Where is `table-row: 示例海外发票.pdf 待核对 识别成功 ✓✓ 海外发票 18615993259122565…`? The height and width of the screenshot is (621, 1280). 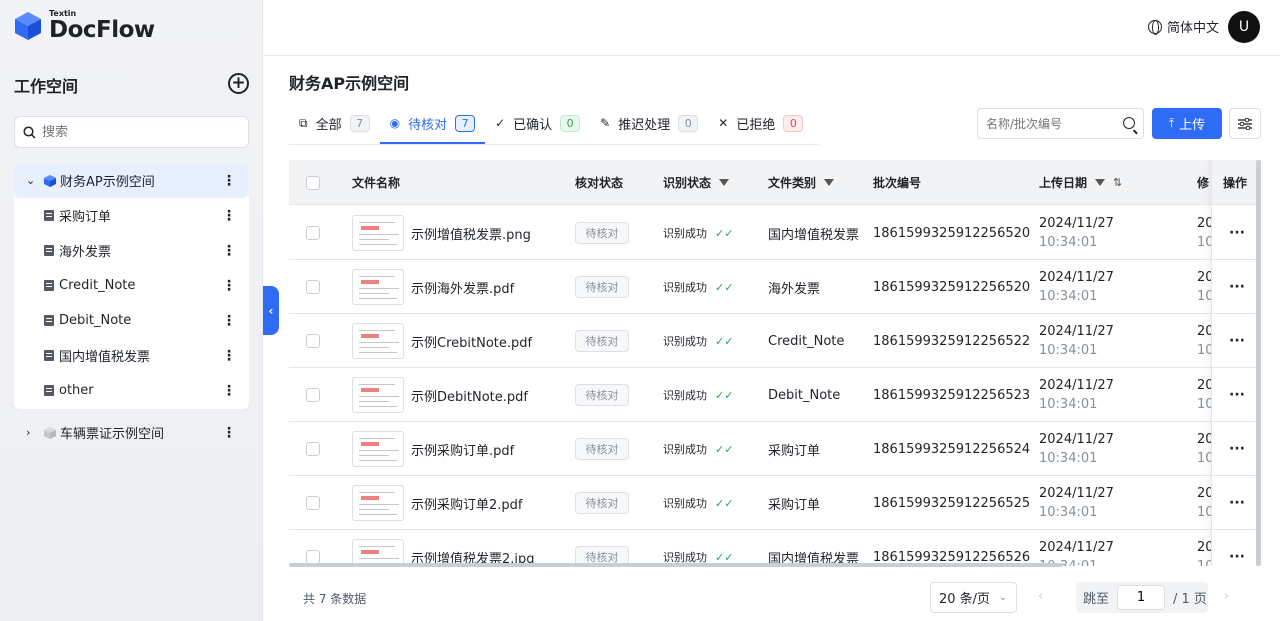 table-row: 示例海外发票.pdf 待核对 识别成功 ✓✓ 海外发票 18615993259122565… is located at coordinates (775, 287).